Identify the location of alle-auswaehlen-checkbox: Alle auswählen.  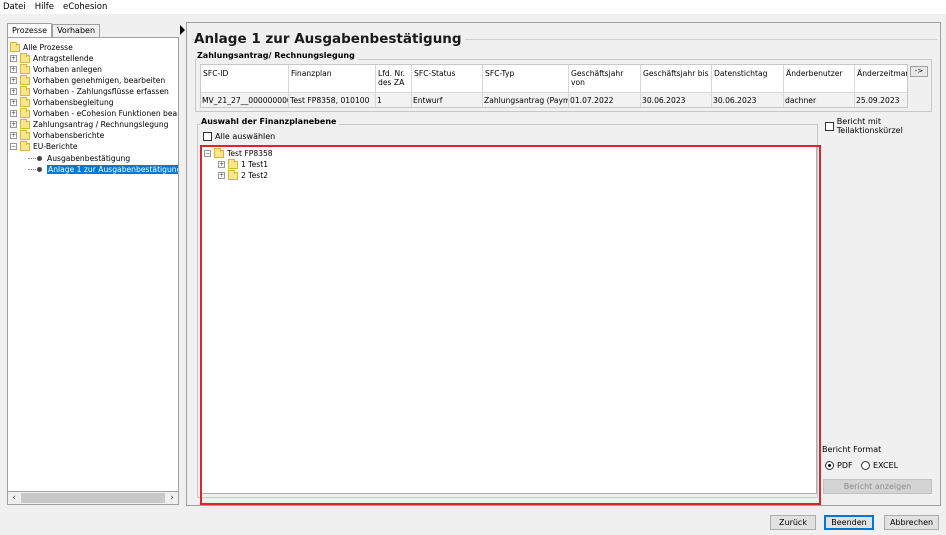
(239, 136).